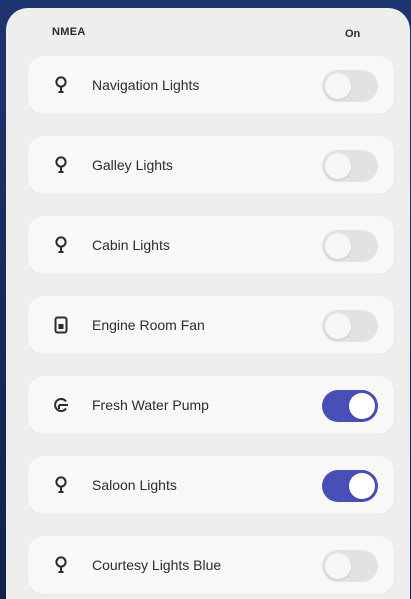 This screenshot has height=599, width=411. Describe the element at coordinates (211, 485) in the screenshot. I see `device-row-saloon-lights: Saloon Lights` at that location.